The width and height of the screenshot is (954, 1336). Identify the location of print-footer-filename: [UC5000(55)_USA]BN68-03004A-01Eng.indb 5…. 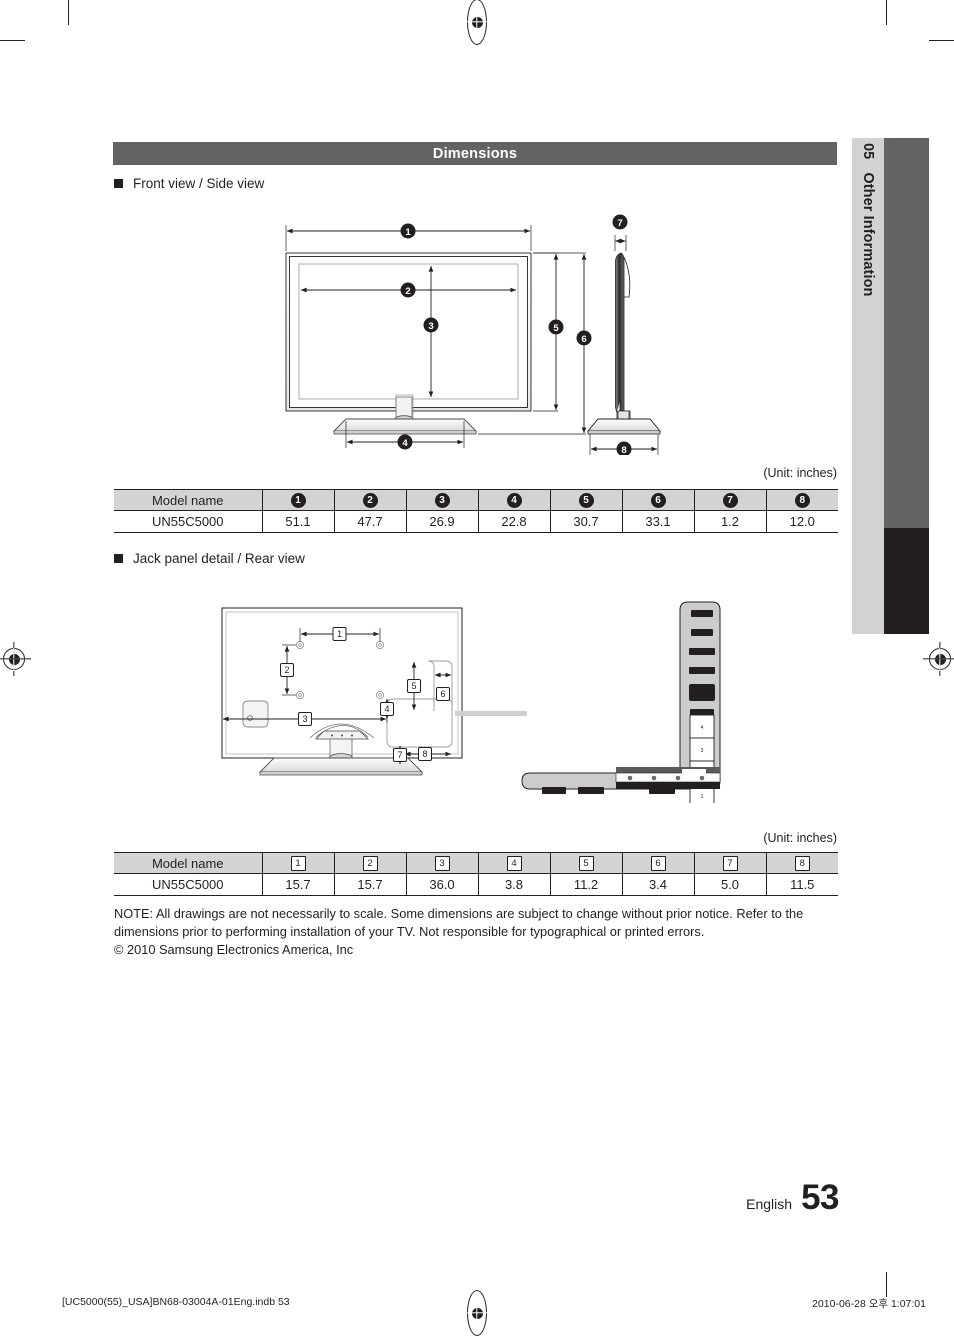
(176, 1302).